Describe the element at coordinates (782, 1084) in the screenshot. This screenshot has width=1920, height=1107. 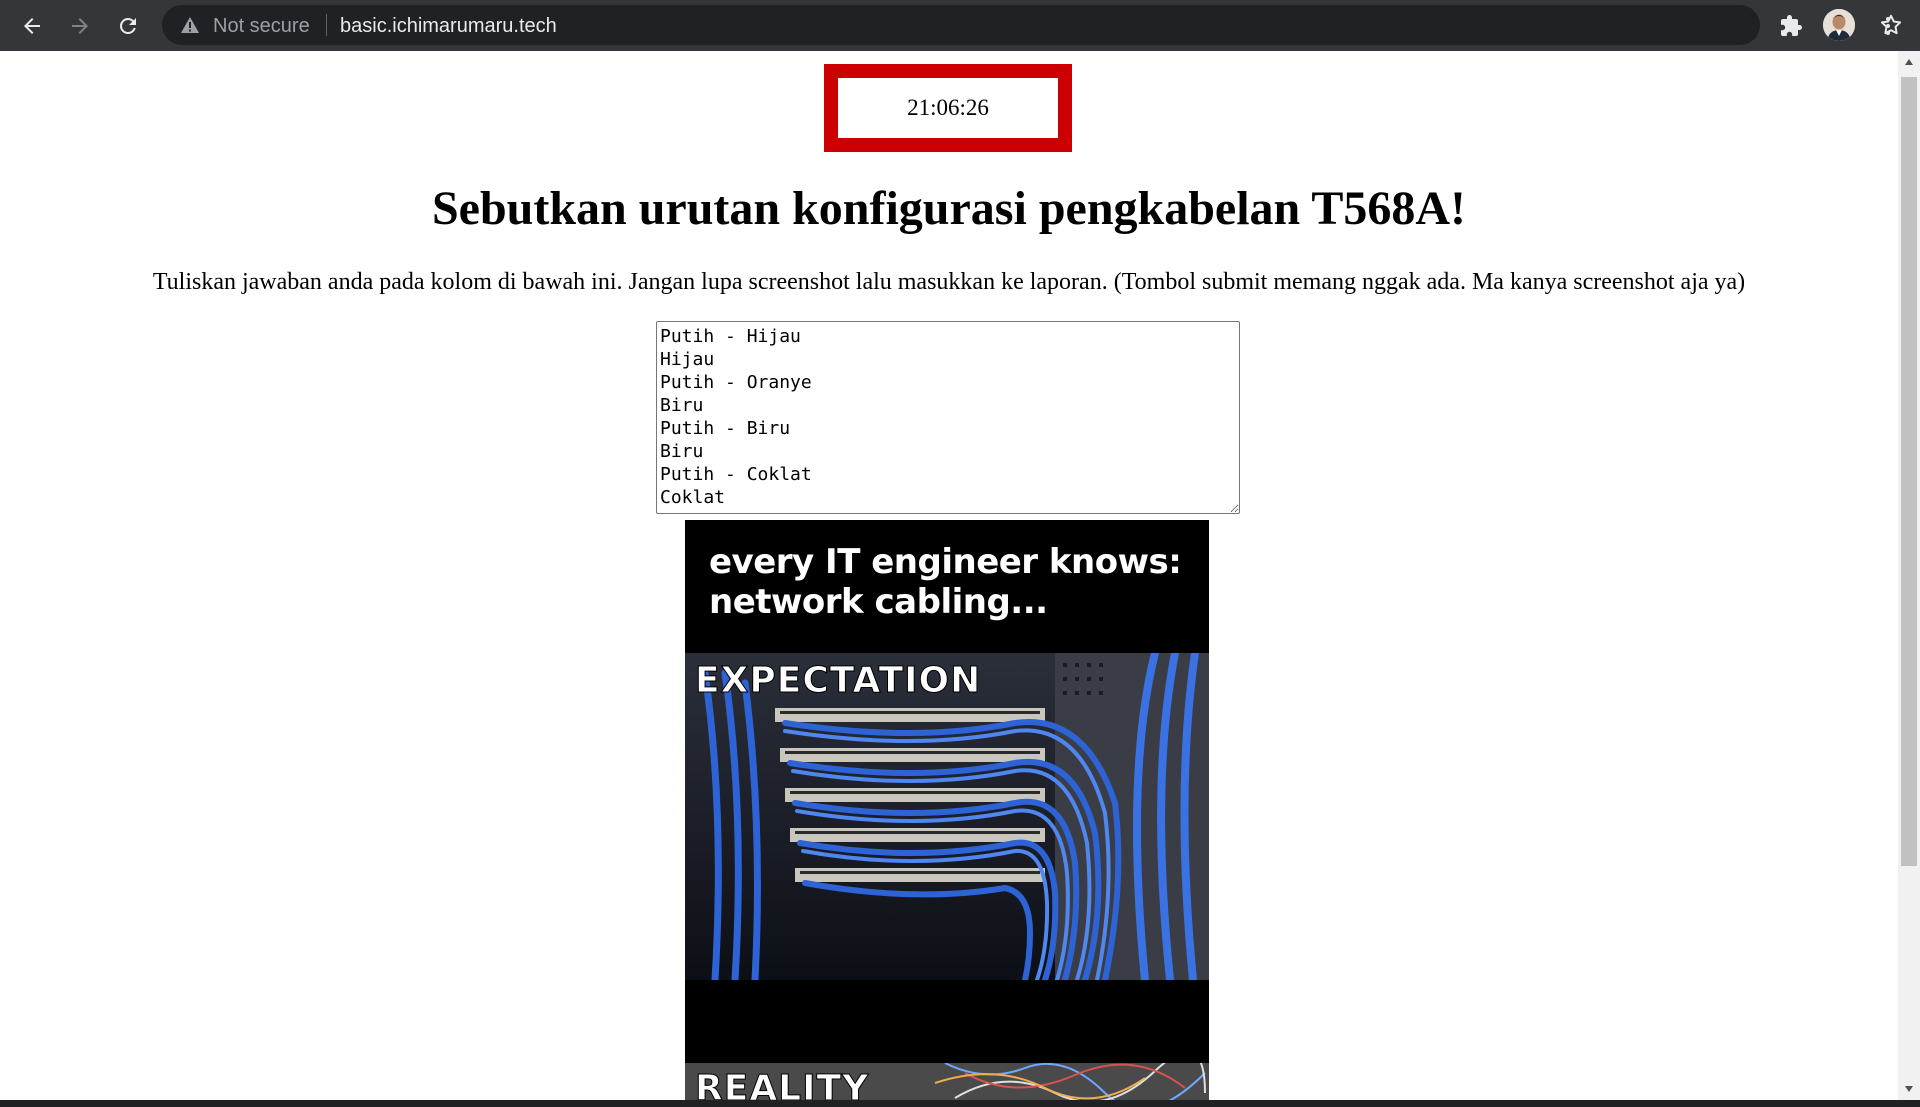
I see `meme-label-reality: REALITY` at that location.